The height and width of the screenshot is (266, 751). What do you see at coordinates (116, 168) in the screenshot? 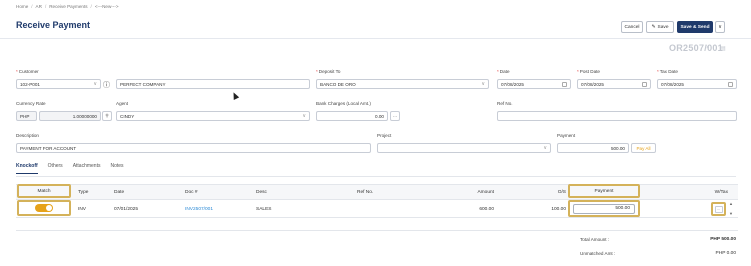
I see `tab-notes: Notes` at bounding box center [116, 168].